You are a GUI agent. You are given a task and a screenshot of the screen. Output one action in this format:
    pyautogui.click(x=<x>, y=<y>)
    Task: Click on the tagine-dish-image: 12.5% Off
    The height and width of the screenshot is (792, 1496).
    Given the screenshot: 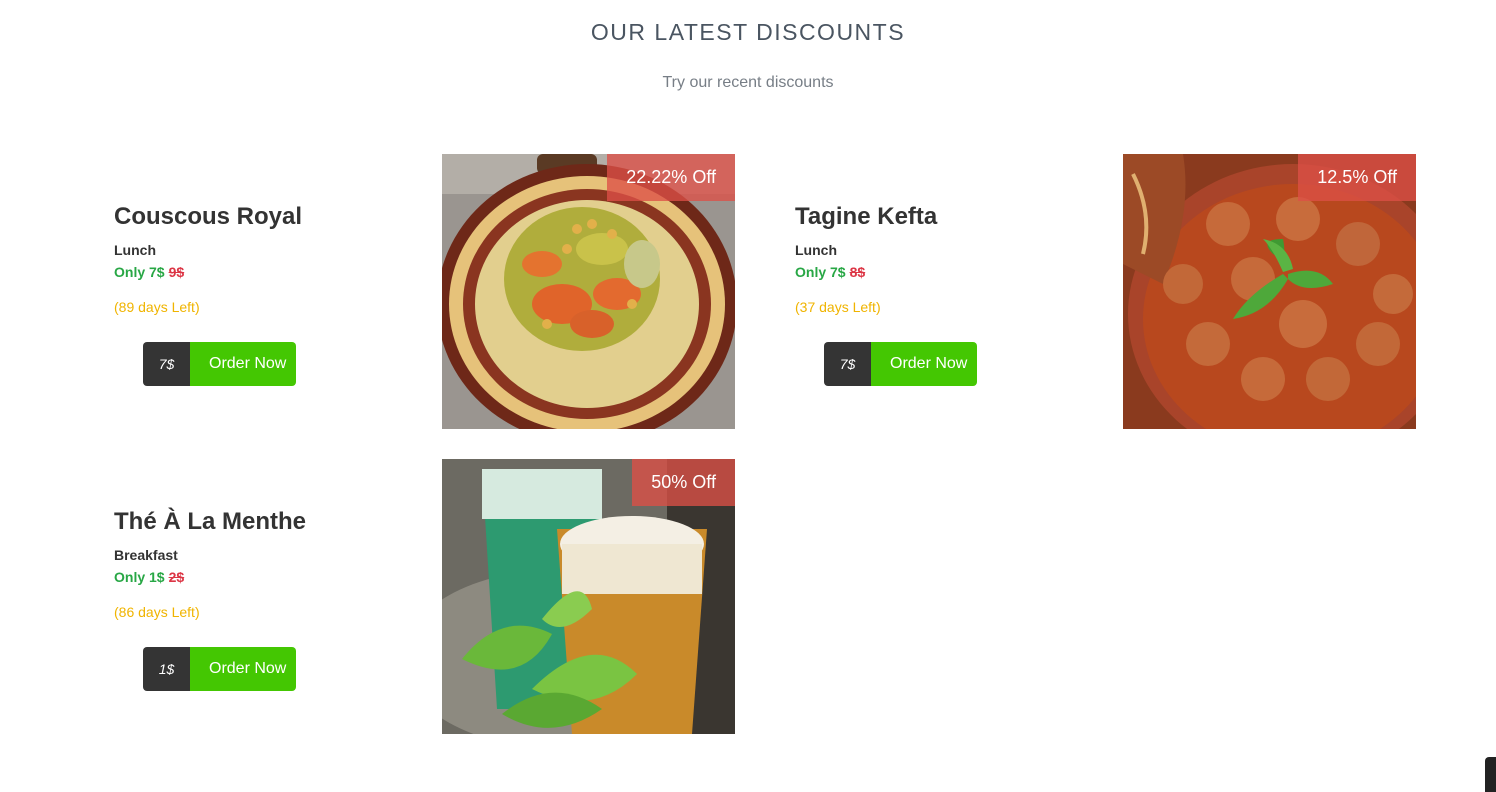 What is the action you would take?
    pyautogui.click(x=1269, y=291)
    